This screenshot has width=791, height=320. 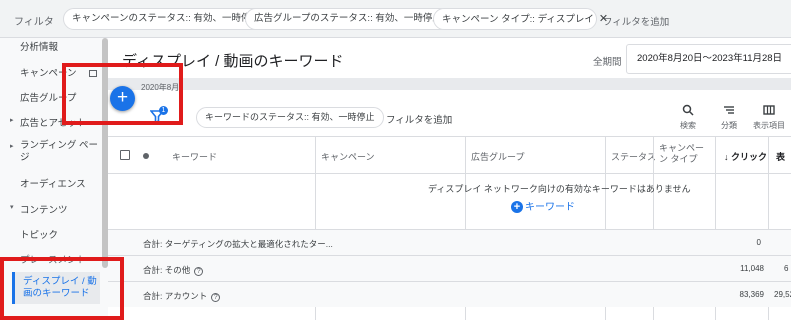 I want to click on filter-label: フィルタ, so click(x=34, y=22).